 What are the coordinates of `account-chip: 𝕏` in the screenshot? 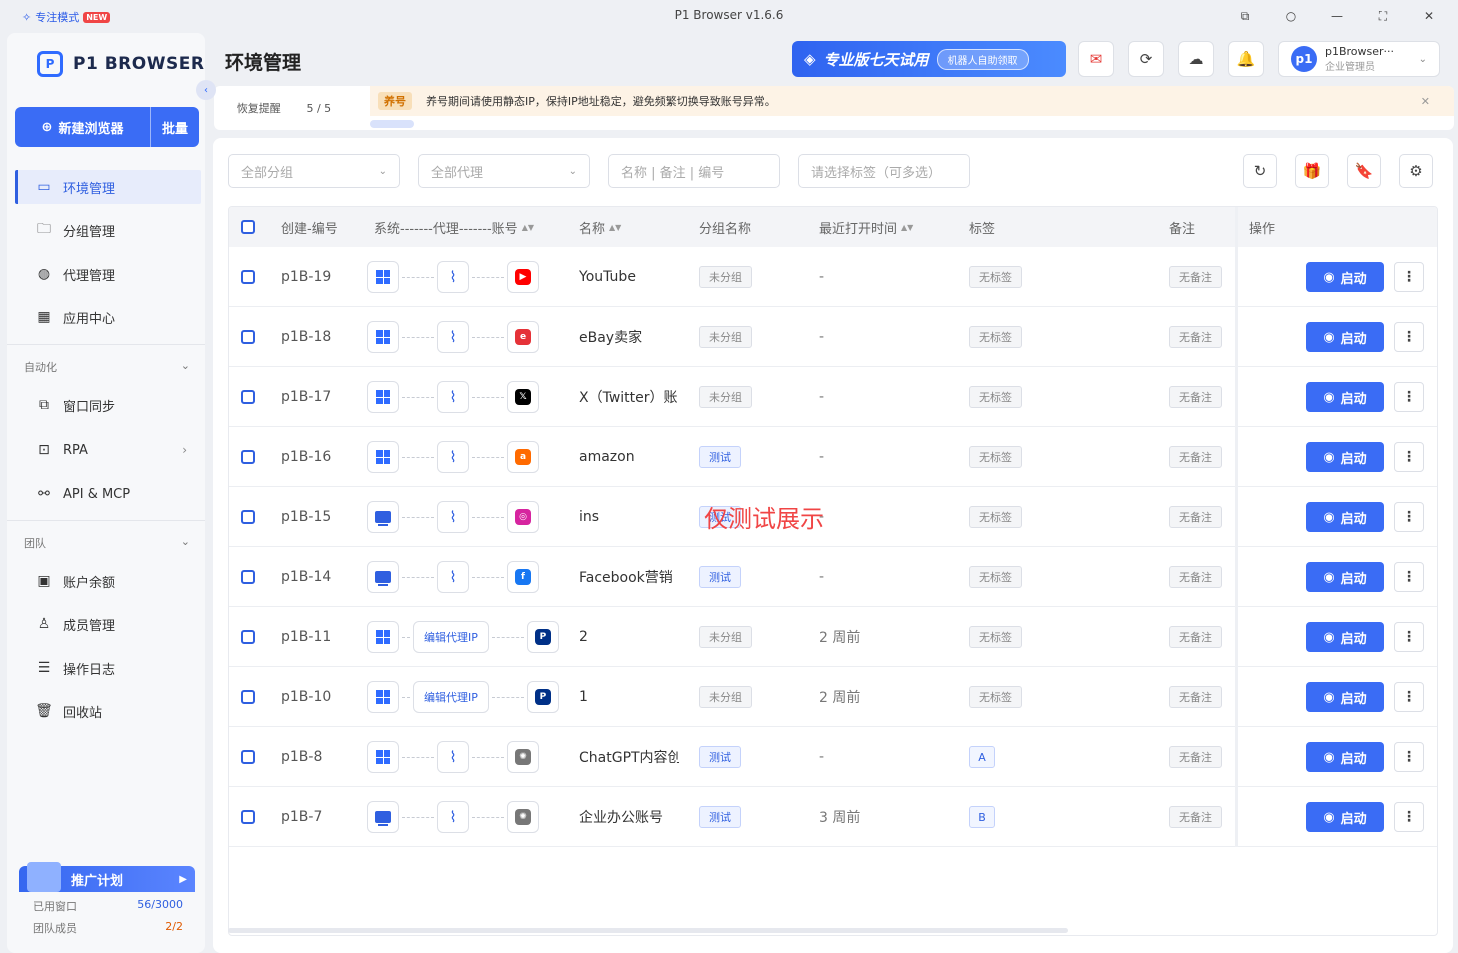 It's located at (523, 397).